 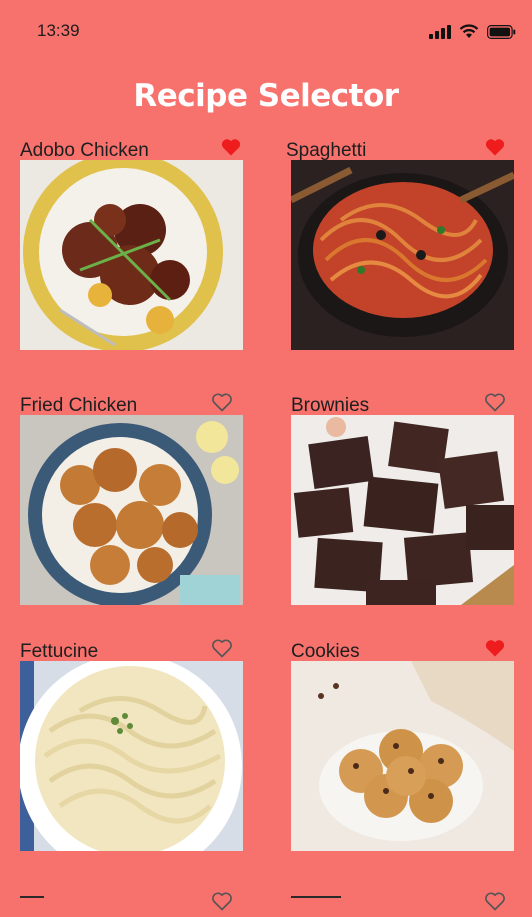 I want to click on recipe-name: Spaghetti, so click(x=326, y=150).